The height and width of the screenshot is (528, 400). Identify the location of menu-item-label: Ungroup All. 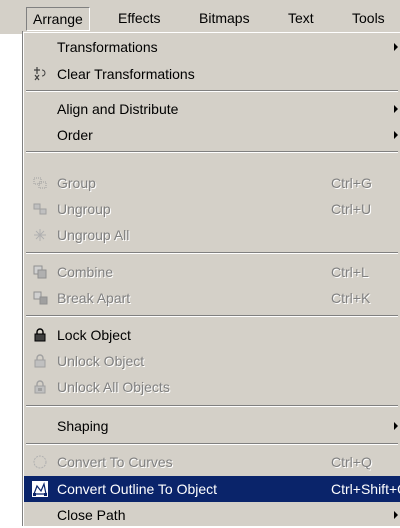
(93, 235).